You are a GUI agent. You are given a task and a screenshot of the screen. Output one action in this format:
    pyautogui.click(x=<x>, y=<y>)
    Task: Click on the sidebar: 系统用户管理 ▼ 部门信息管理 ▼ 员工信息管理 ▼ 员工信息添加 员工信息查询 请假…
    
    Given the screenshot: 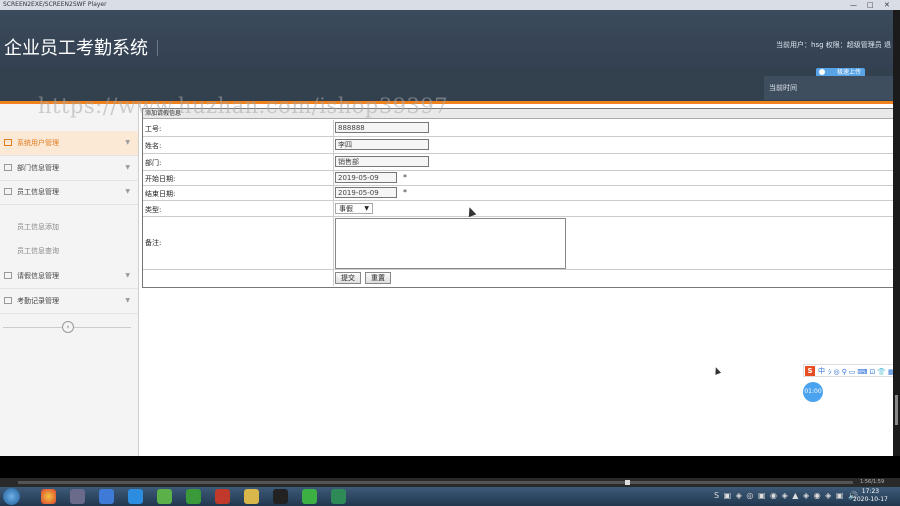 What is the action you would take?
    pyautogui.click(x=69, y=280)
    